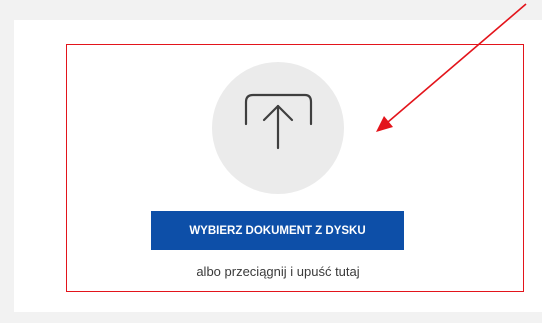 This screenshot has height=323, width=542. I want to click on drop-hint-text: albo przeciągnij i upuść tutaj, so click(278, 271).